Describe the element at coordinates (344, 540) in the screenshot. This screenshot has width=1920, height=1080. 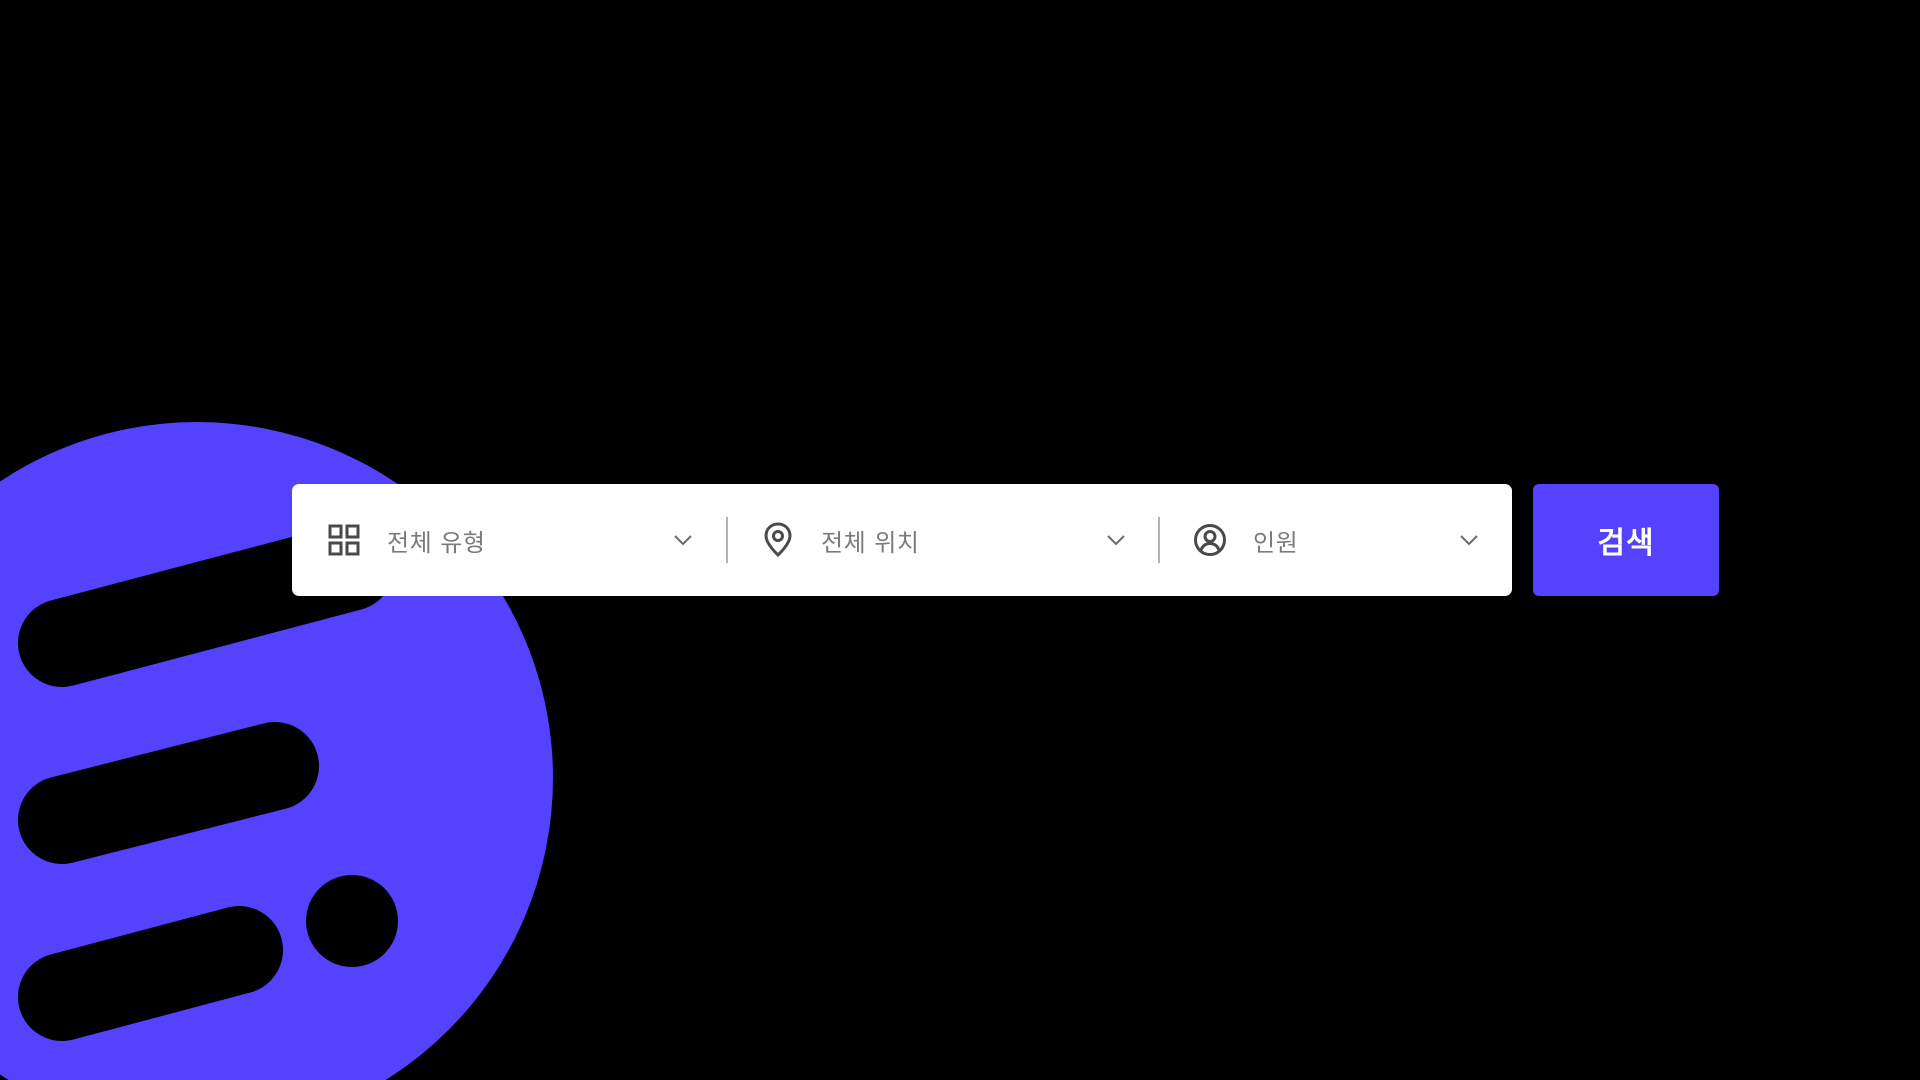
I see `grid-icon` at that location.